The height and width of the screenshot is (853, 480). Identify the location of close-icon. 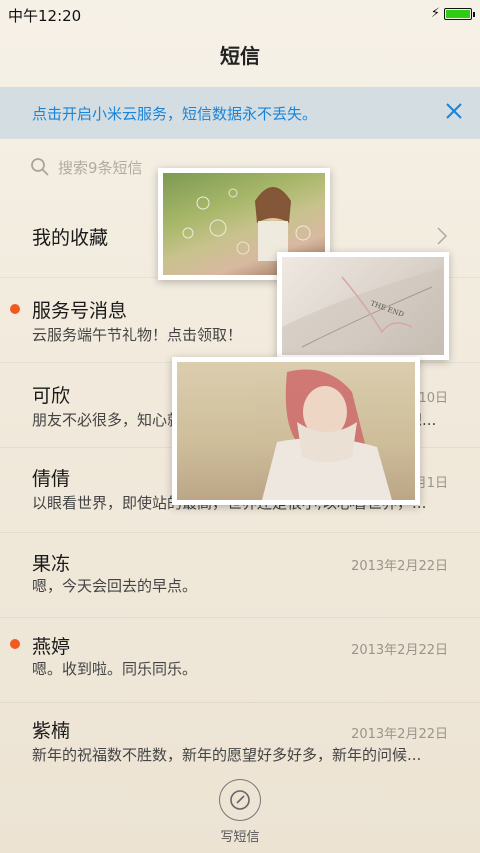
(454, 111).